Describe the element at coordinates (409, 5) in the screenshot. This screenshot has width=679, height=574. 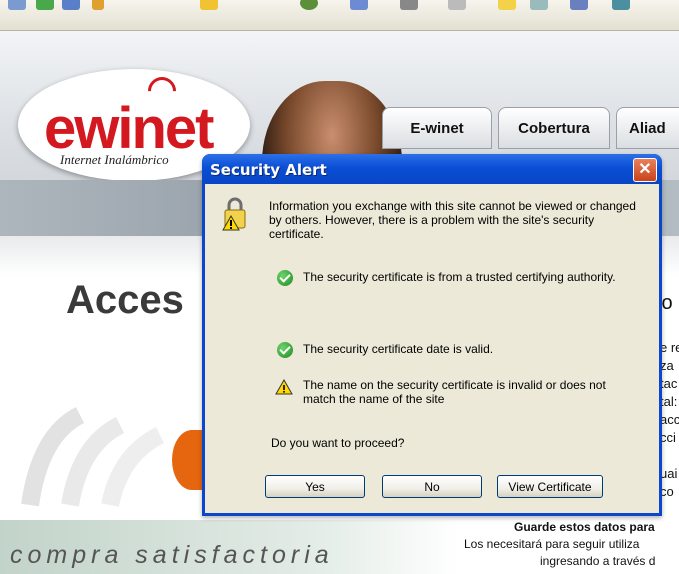
I see `print-icon` at that location.